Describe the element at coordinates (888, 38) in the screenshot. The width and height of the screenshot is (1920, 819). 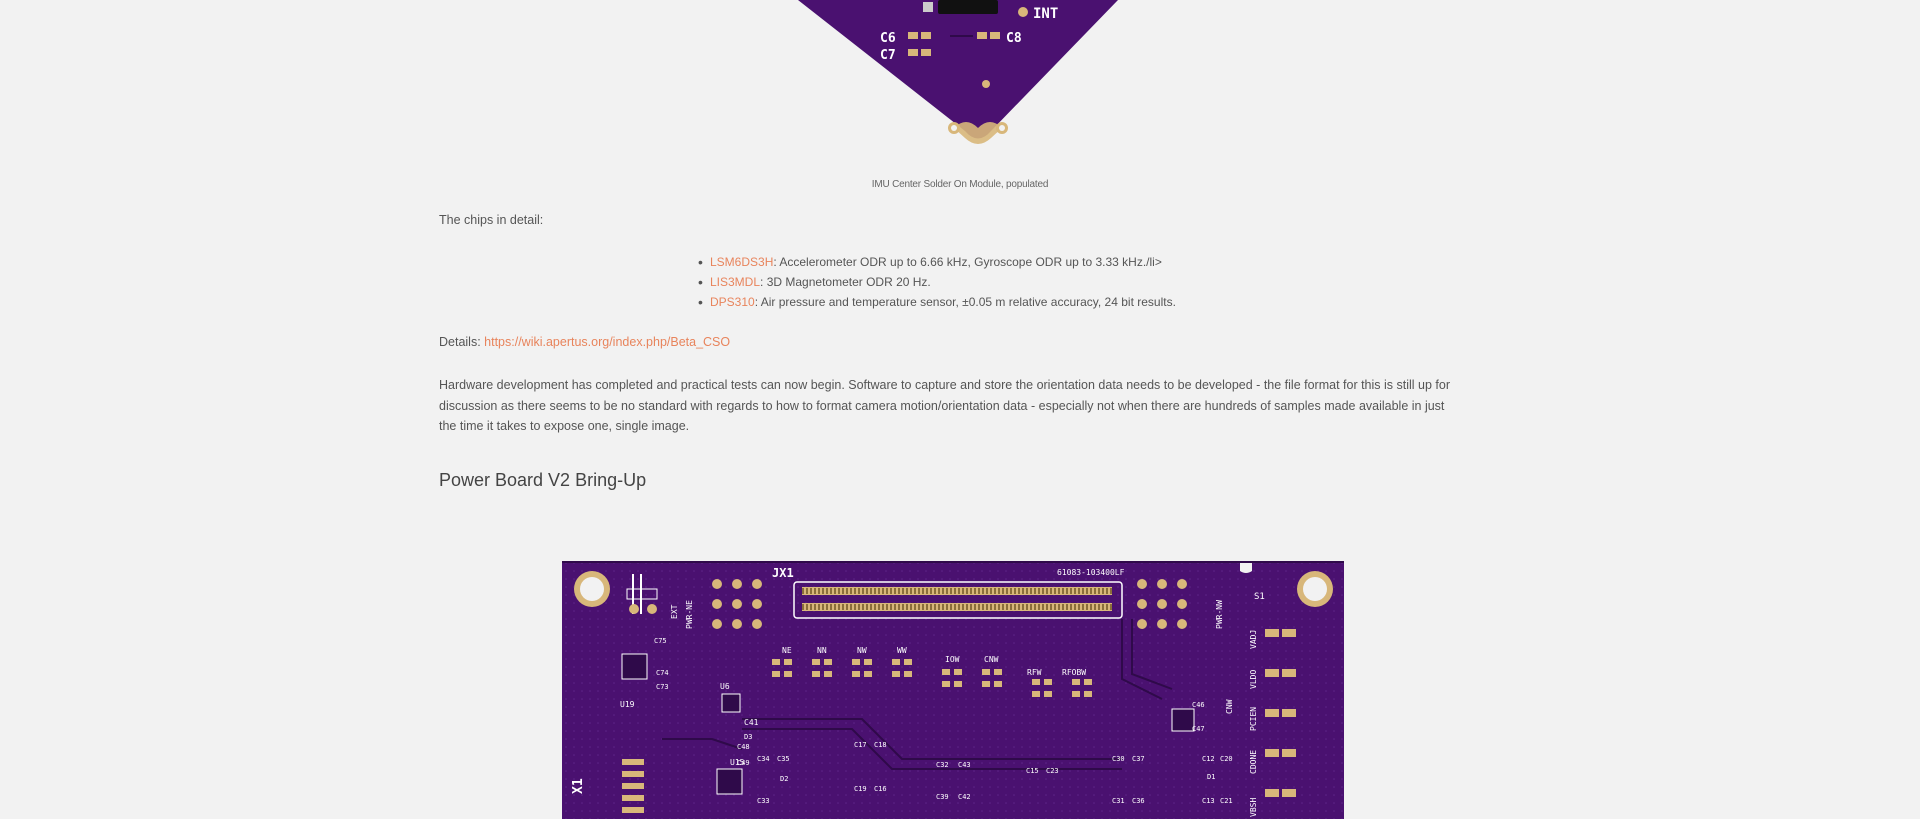
I see `c6-label: C6` at that location.